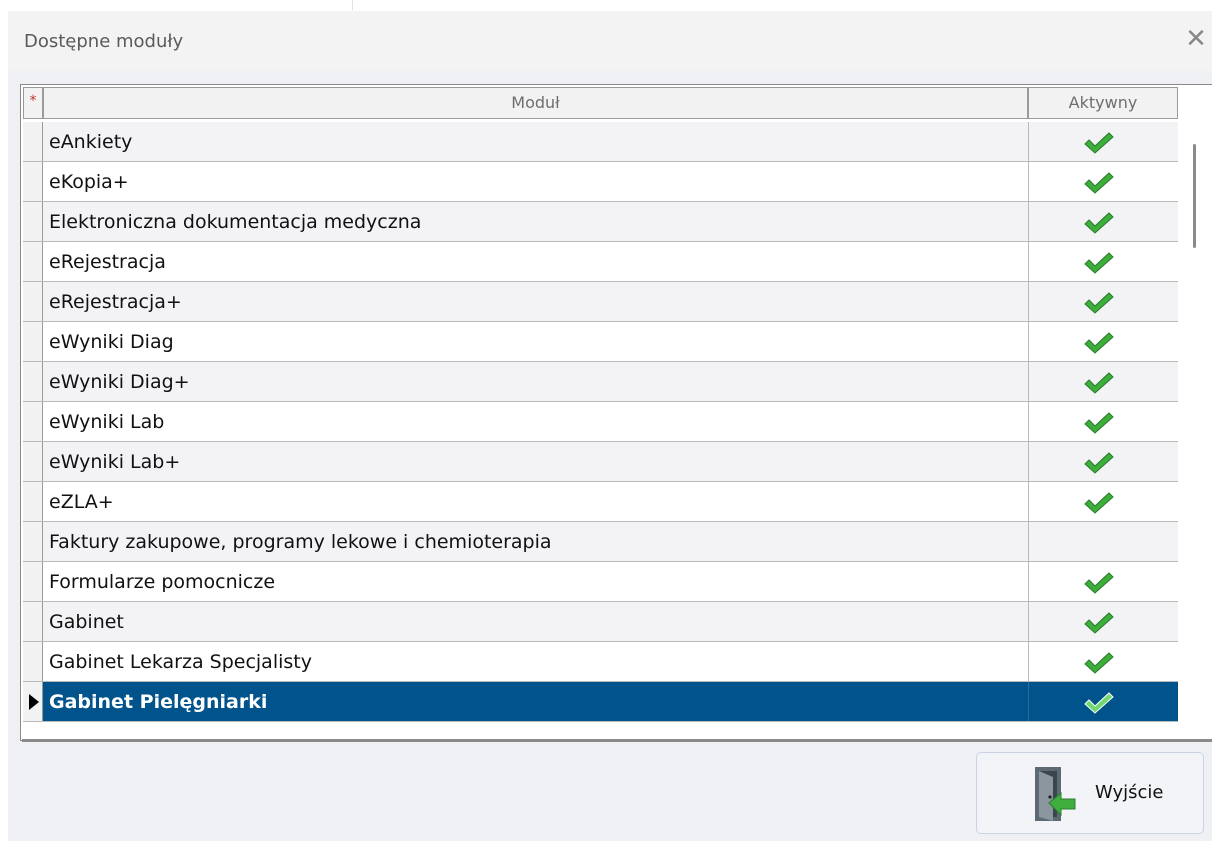  I want to click on grid-bottom-border, so click(617, 740).